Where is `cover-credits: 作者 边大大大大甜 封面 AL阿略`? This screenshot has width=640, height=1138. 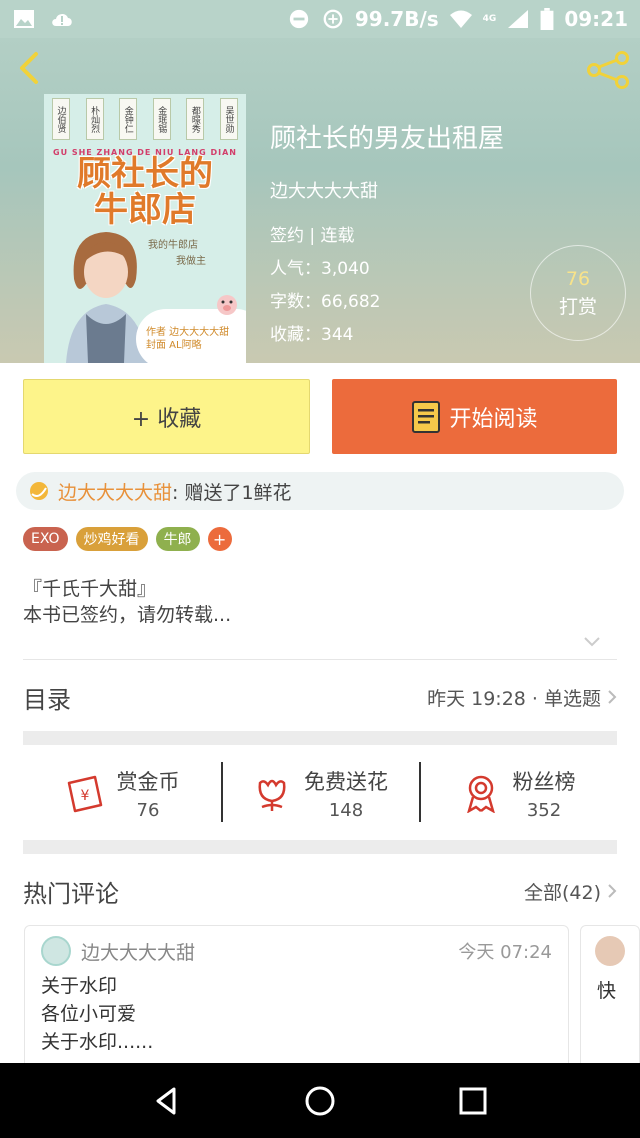 cover-credits: 作者 边大大大大甜 封面 AL阿略 is located at coordinates (187, 339).